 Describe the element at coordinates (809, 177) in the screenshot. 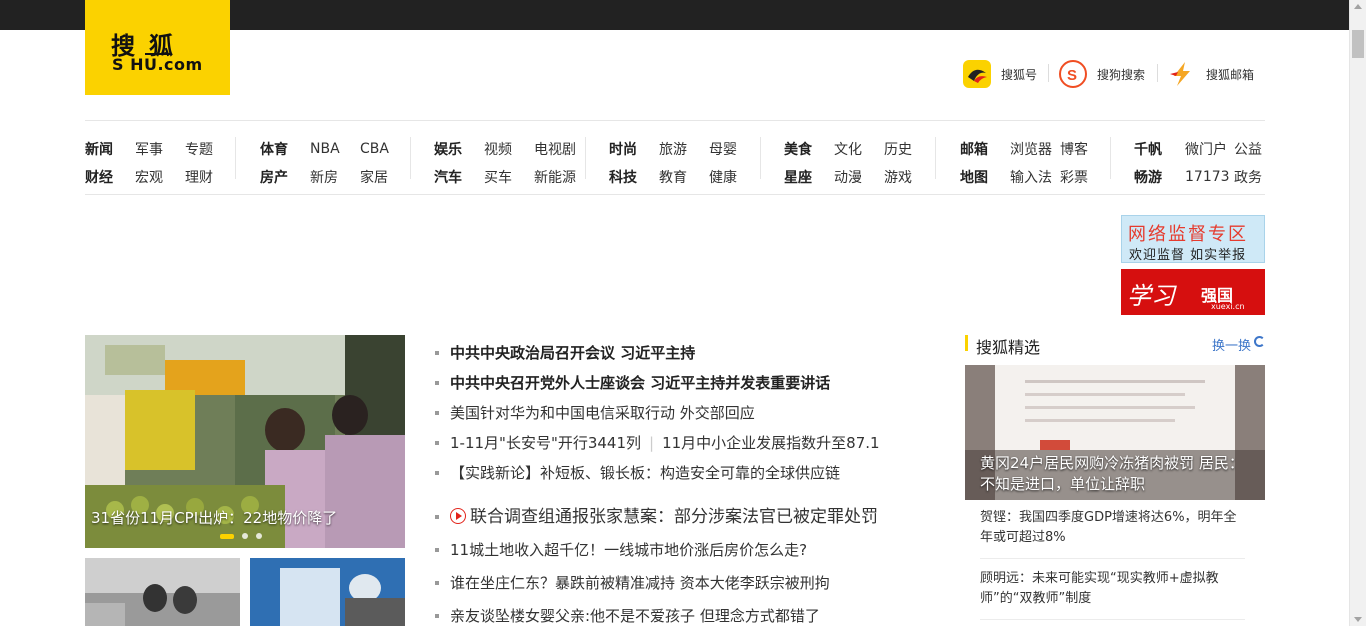

I see `nav-link: 星座` at that location.